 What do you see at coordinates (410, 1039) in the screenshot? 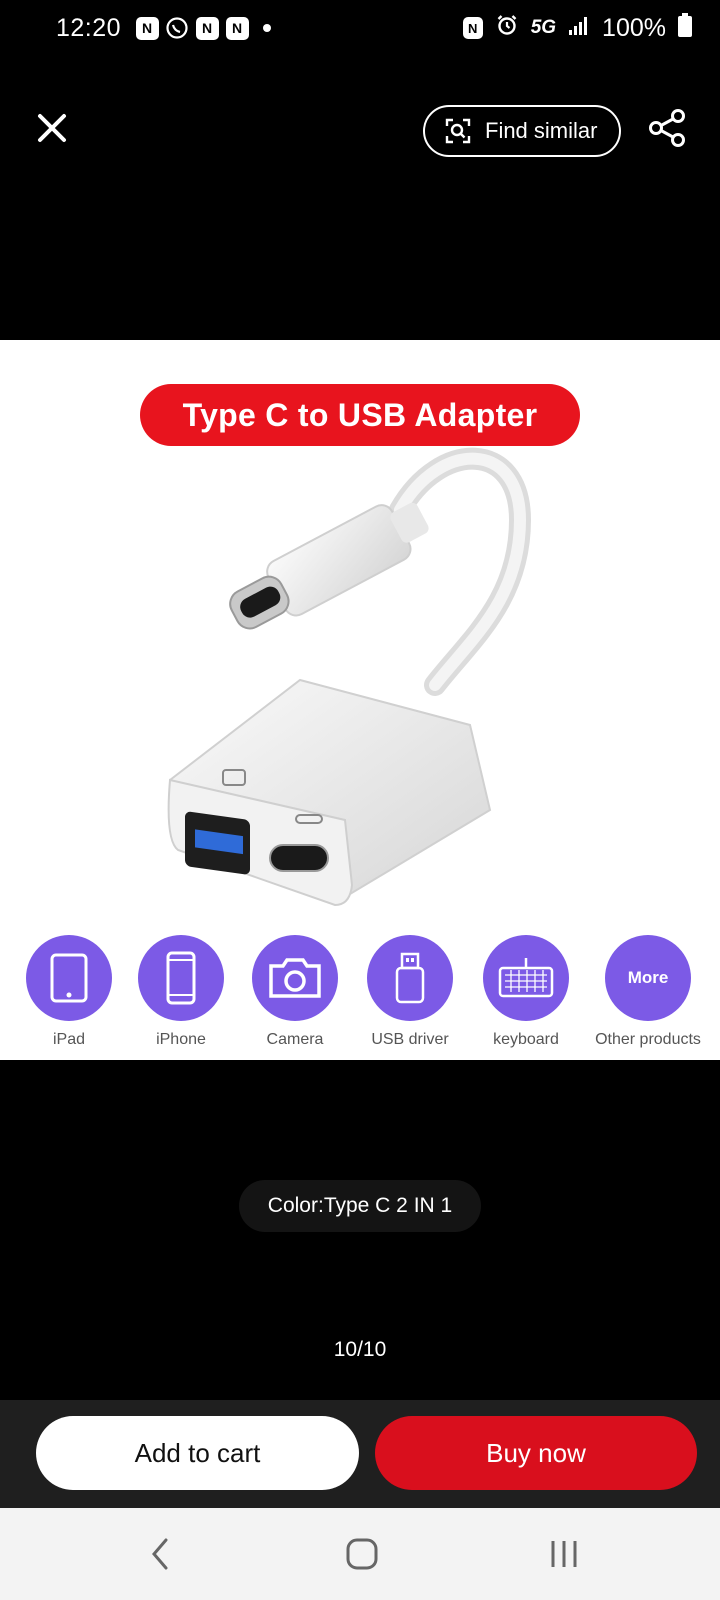
I see `compat-label: USB driver` at bounding box center [410, 1039].